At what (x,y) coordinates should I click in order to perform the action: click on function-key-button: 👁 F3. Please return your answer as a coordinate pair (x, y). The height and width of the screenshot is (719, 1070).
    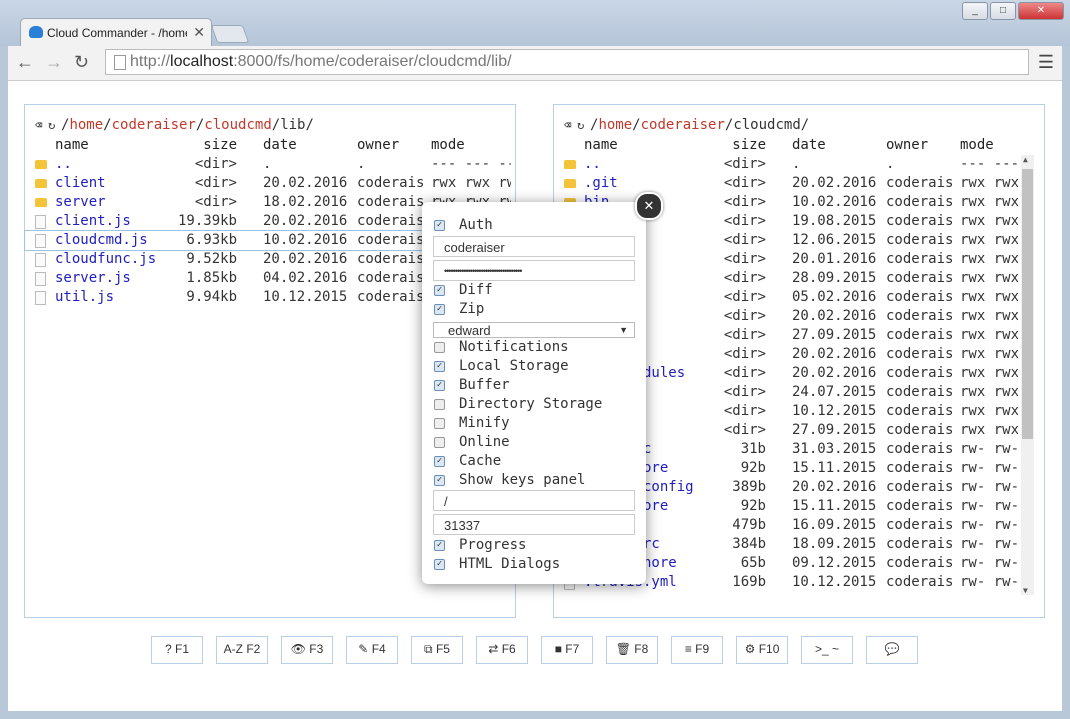
    Looking at the image, I should click on (307, 650).